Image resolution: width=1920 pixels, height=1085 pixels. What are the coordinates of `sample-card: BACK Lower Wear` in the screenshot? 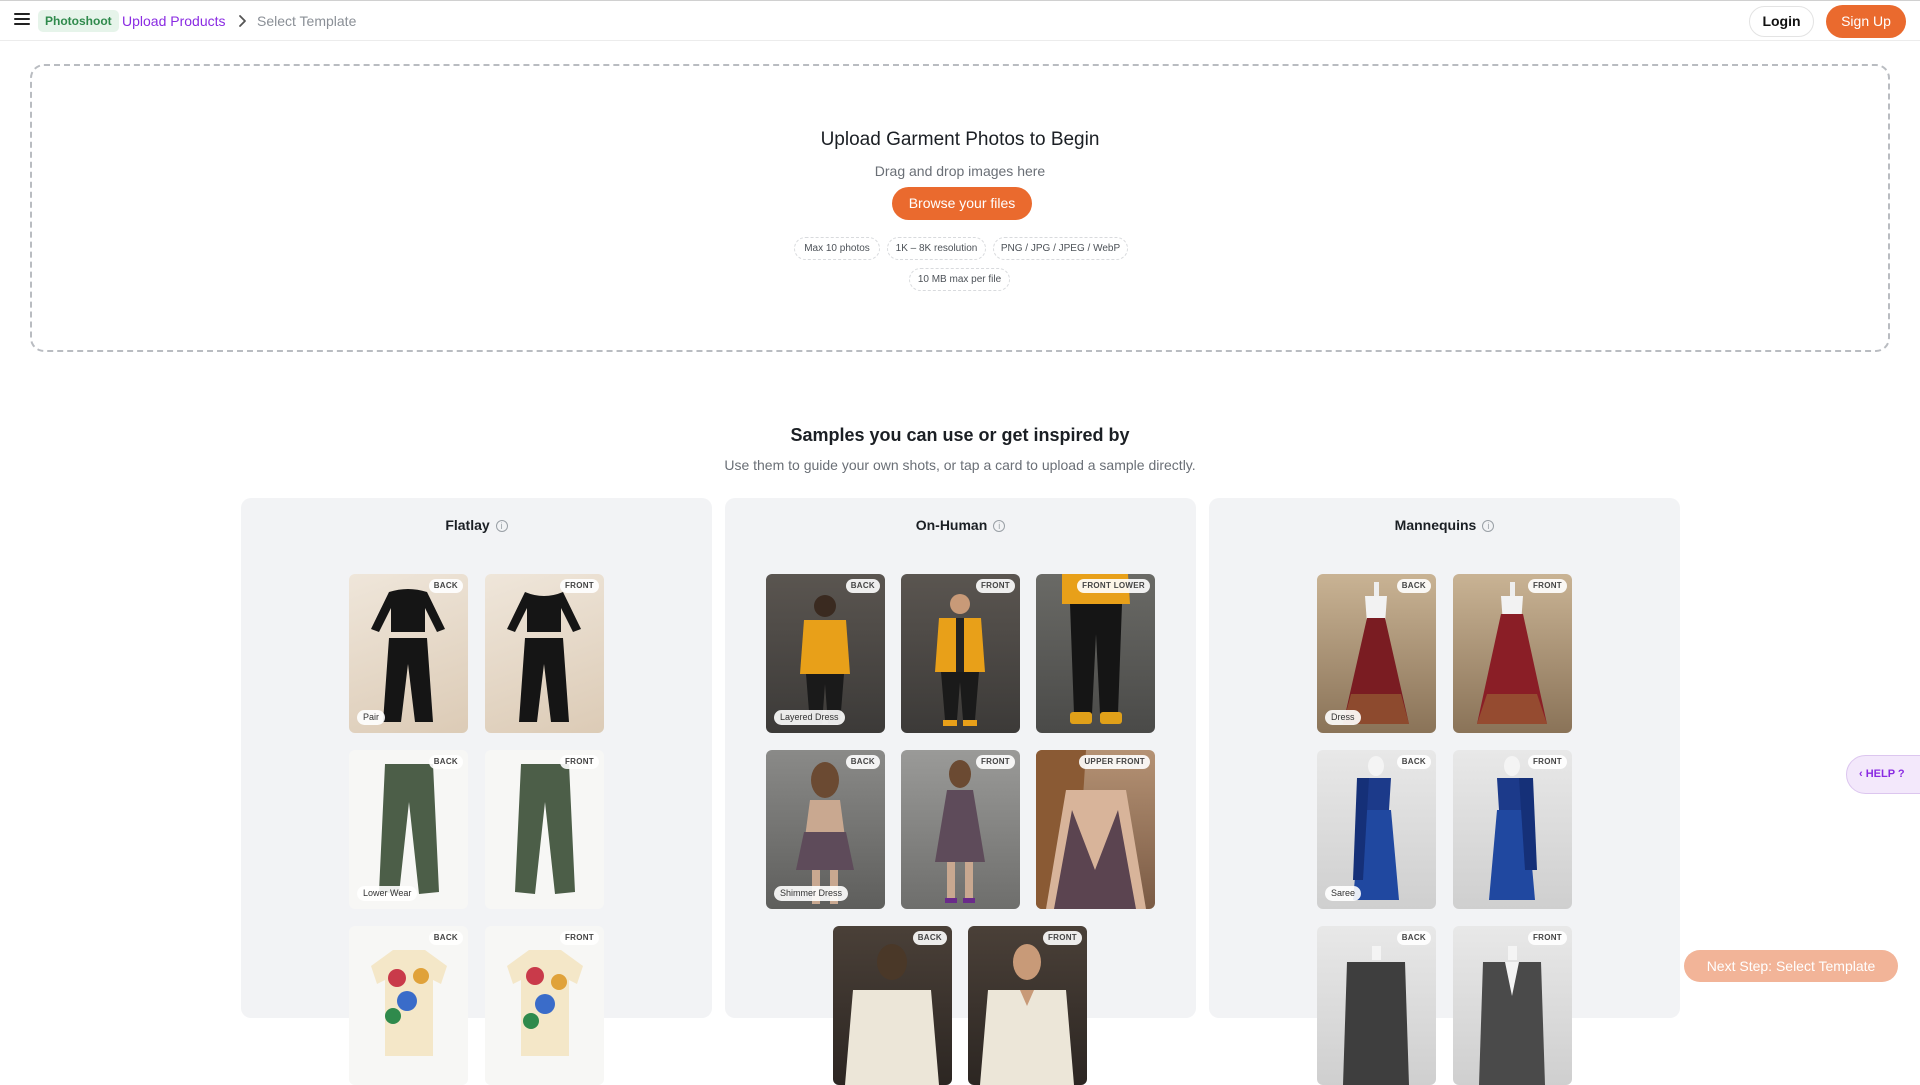 It's located at (408, 829).